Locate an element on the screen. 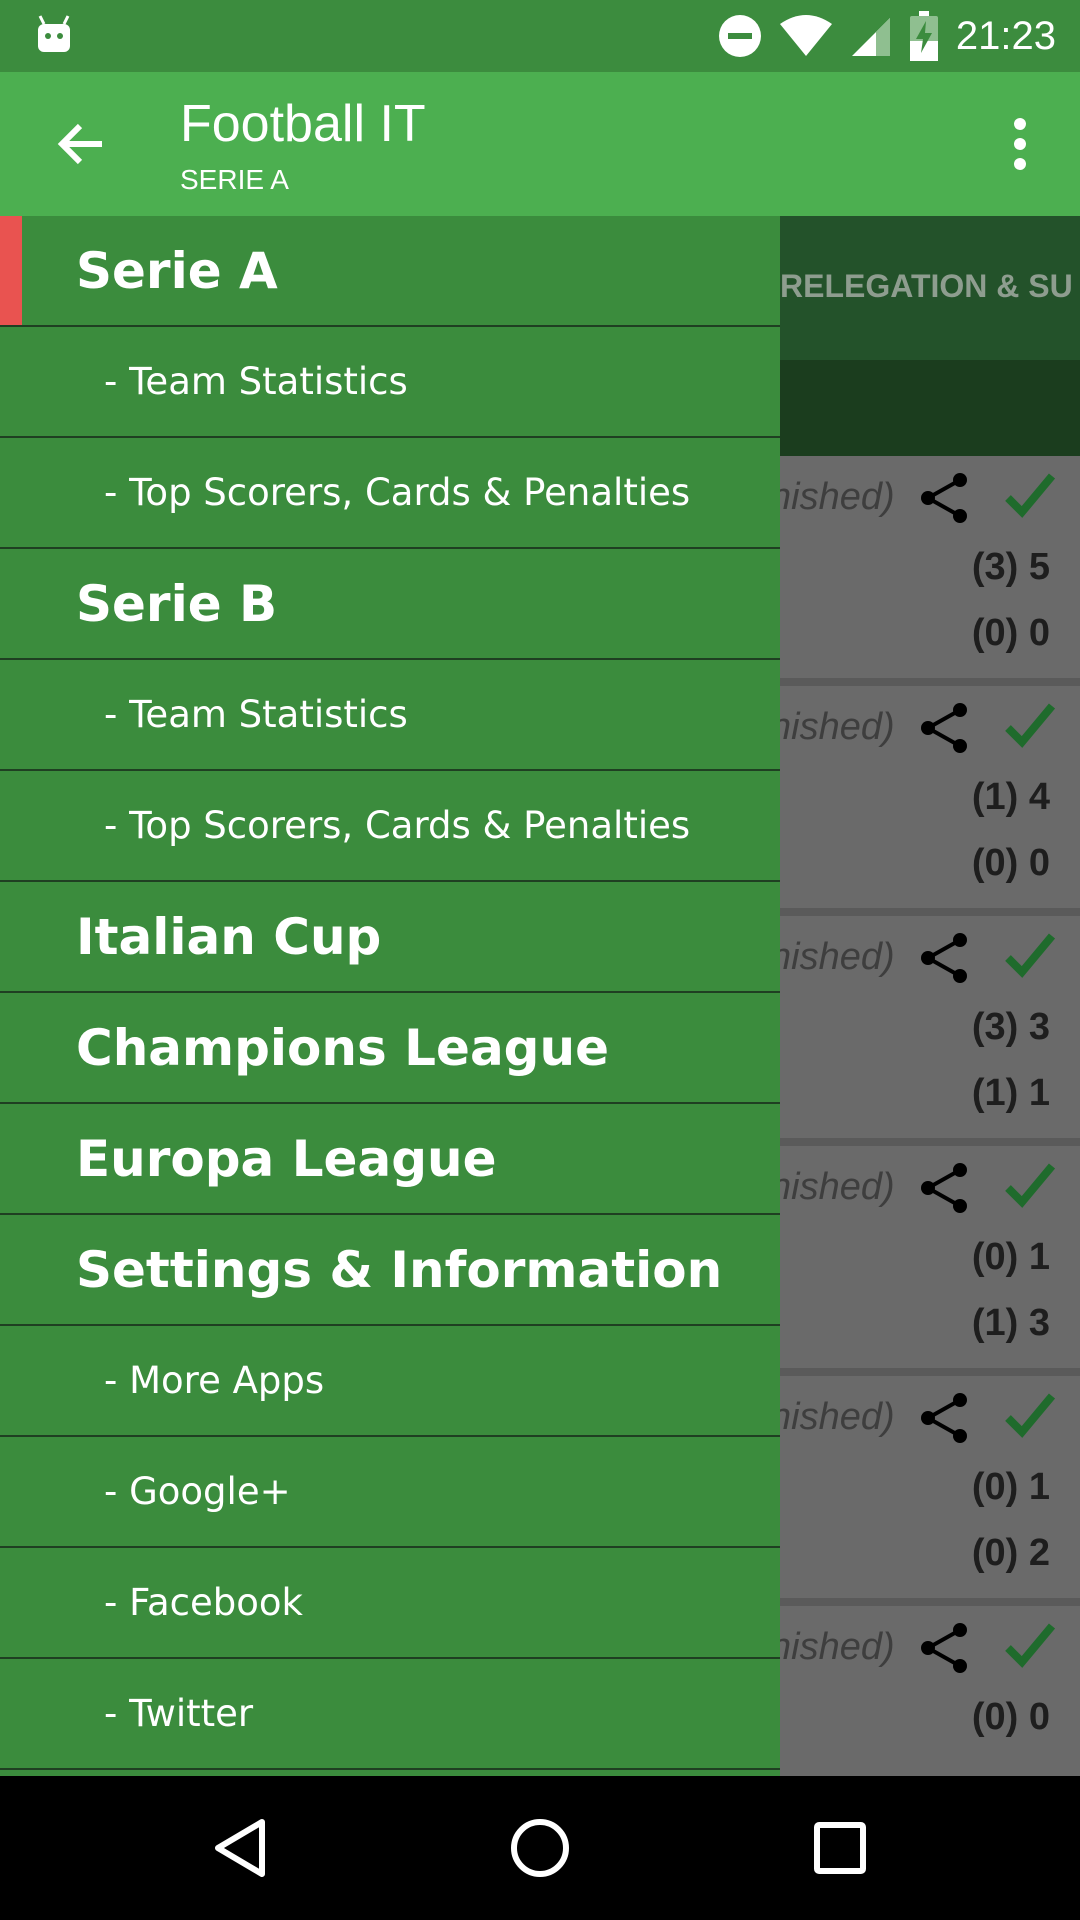 Image resolution: width=1080 pixels, height=1920 pixels. drawer-item-label: - Google+ is located at coordinates (197, 1491).